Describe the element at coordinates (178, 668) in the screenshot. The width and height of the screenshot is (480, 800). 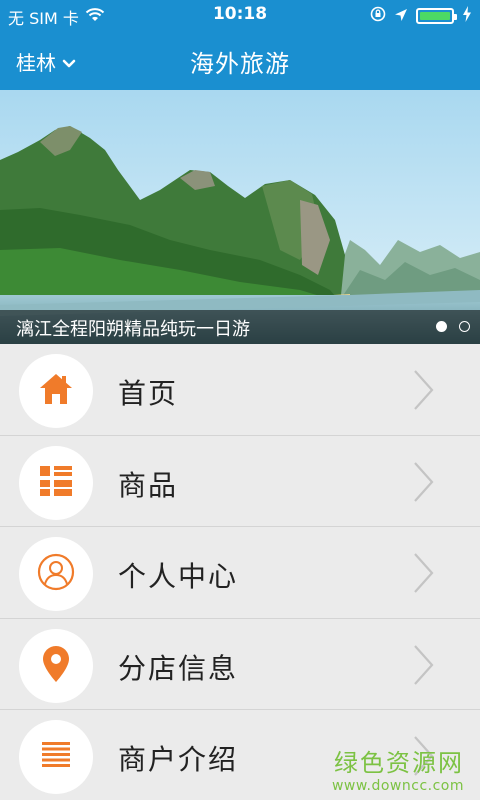
I see `menu-item-label: 分店信息` at that location.